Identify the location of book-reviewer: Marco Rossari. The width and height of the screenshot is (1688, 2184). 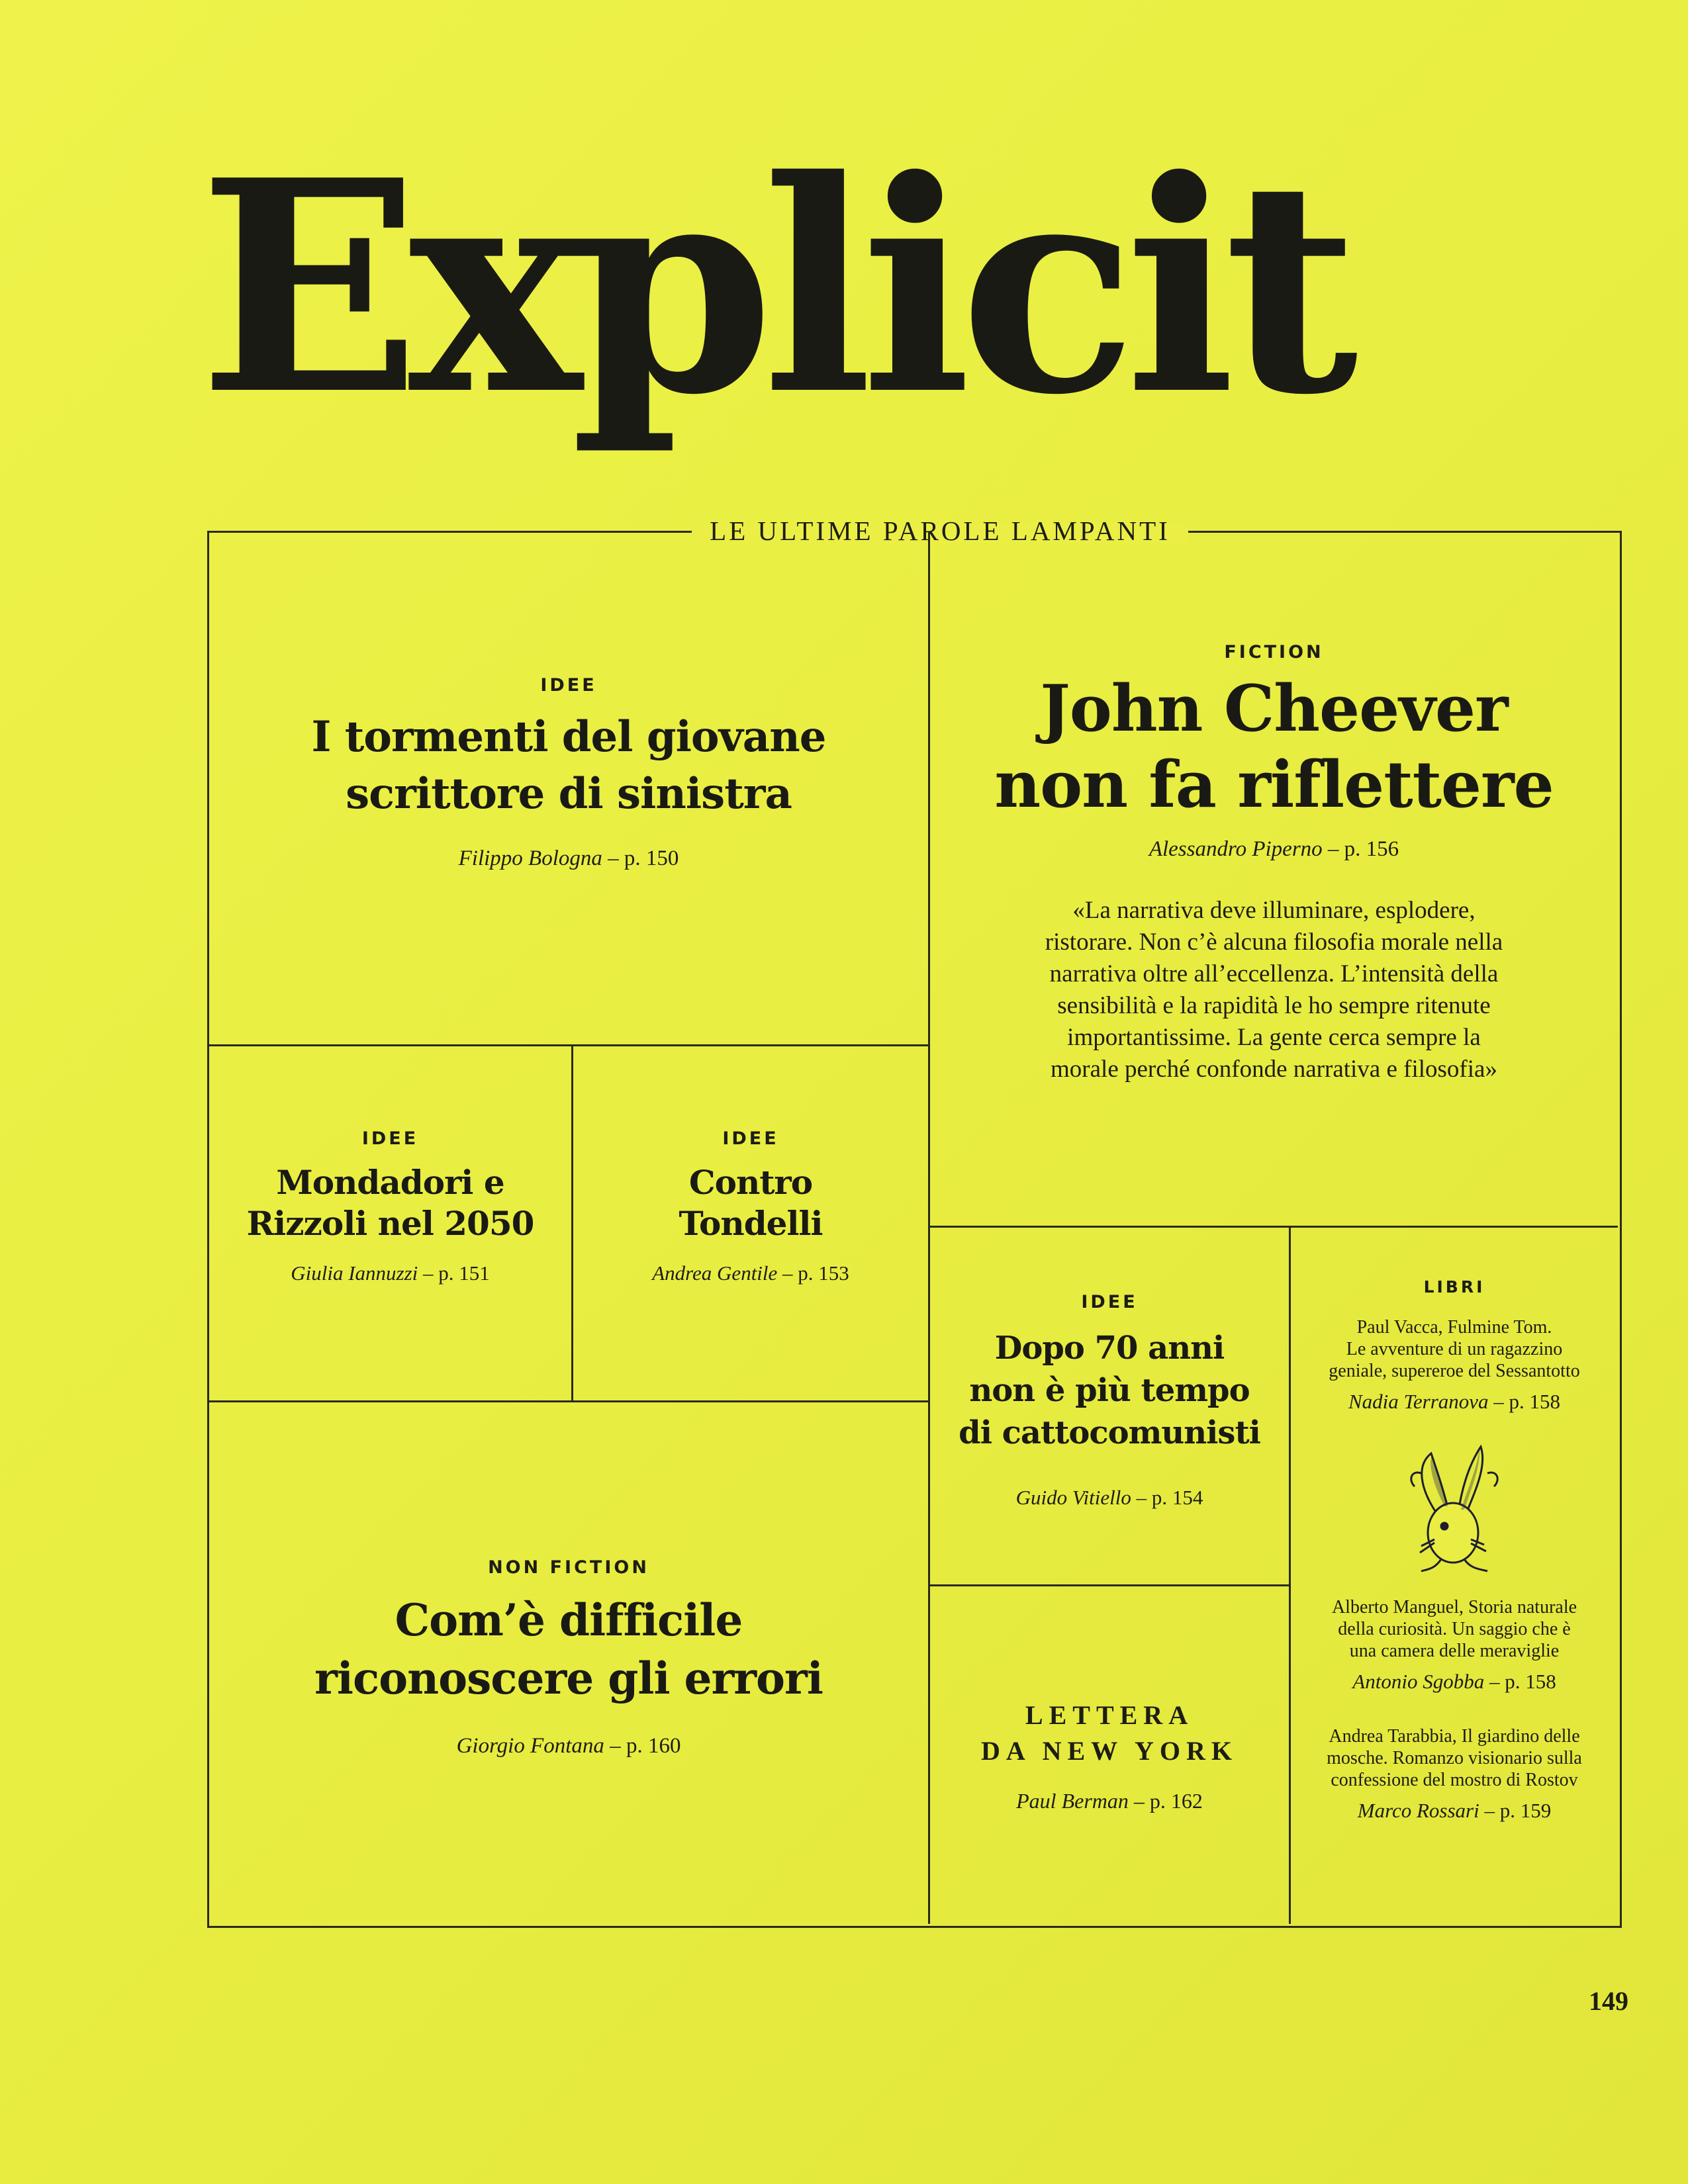
(1418, 1811).